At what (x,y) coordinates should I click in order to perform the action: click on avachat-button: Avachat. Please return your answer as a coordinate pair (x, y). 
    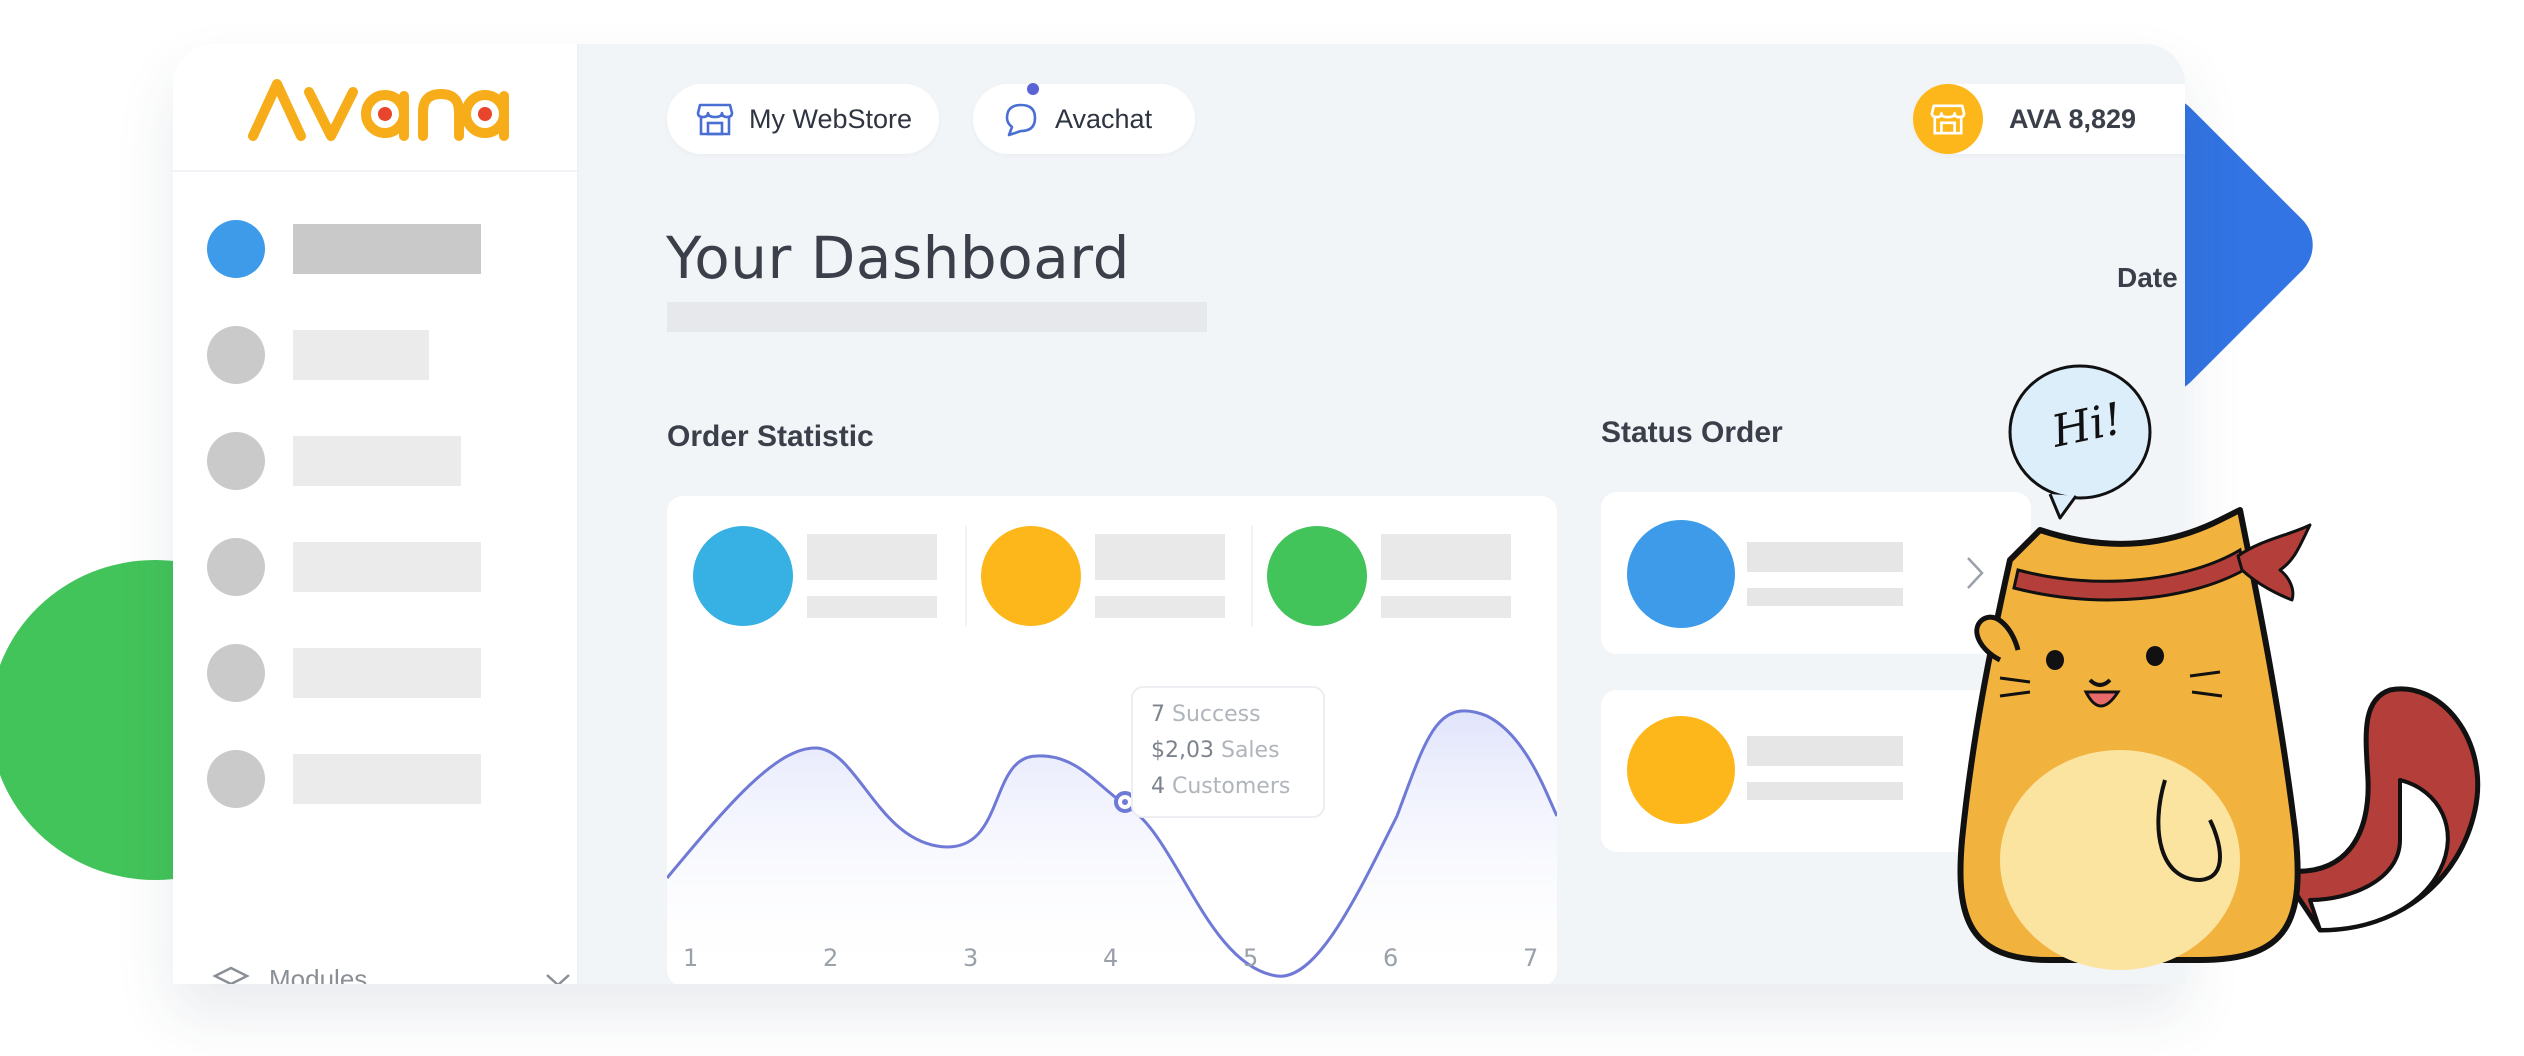
    Looking at the image, I should click on (1084, 118).